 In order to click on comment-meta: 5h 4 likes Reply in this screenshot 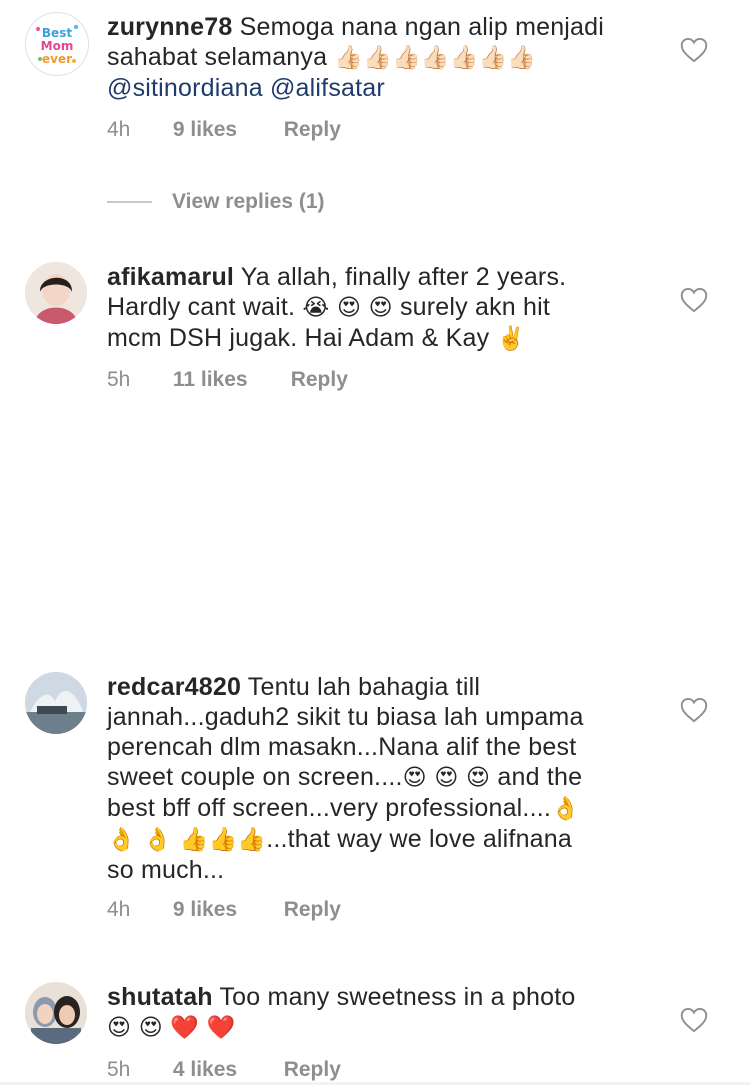, I will do `click(224, 1070)`.